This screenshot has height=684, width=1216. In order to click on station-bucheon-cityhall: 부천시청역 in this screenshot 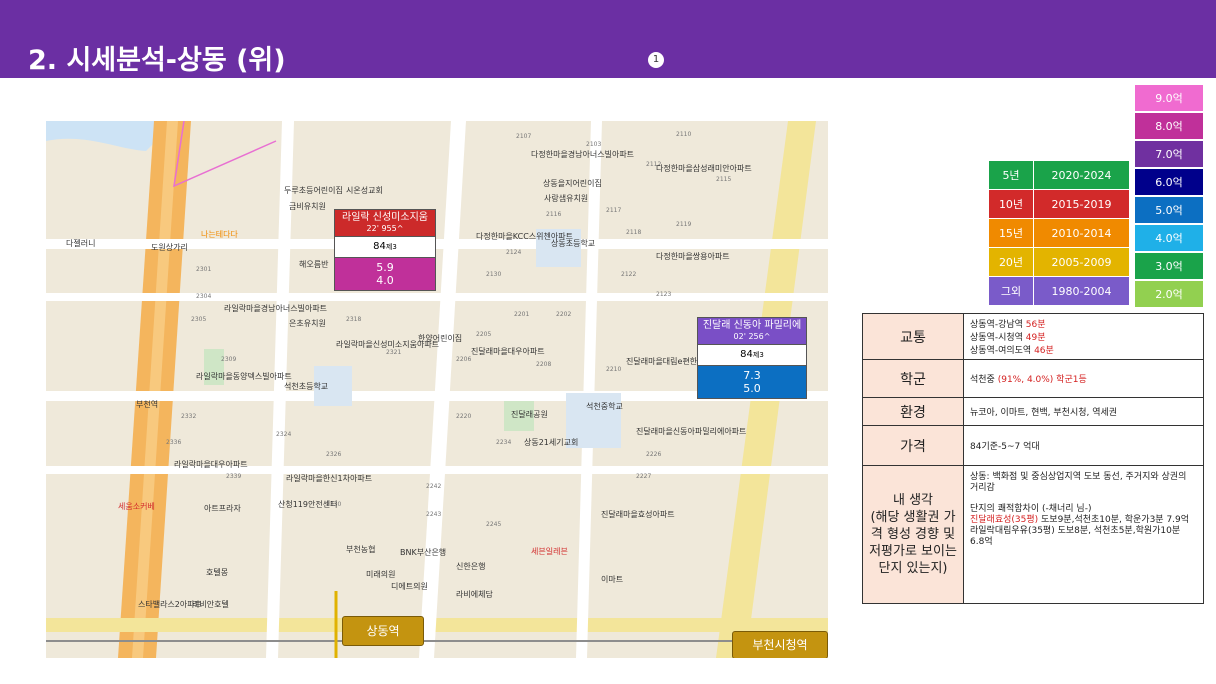, I will do `click(780, 644)`.